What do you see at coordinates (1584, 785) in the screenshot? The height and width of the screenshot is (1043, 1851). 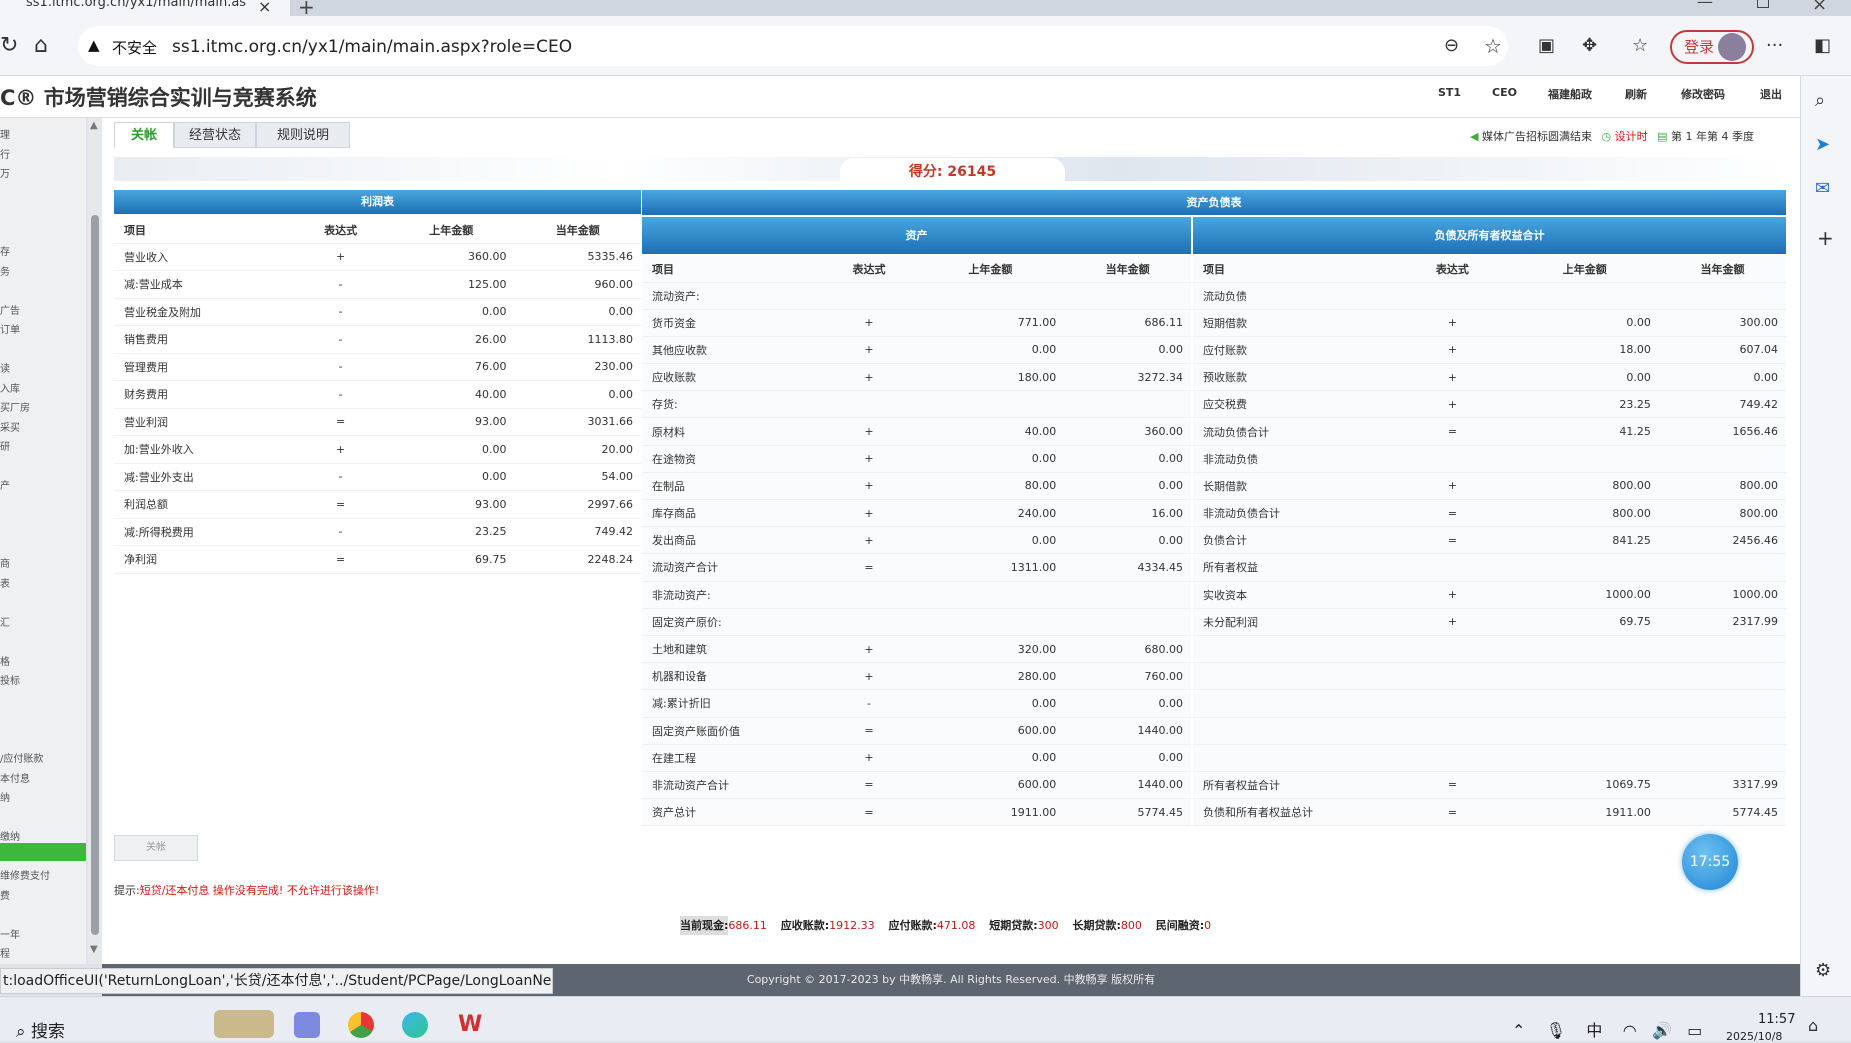 I see `table-cell: 1069.75` at bounding box center [1584, 785].